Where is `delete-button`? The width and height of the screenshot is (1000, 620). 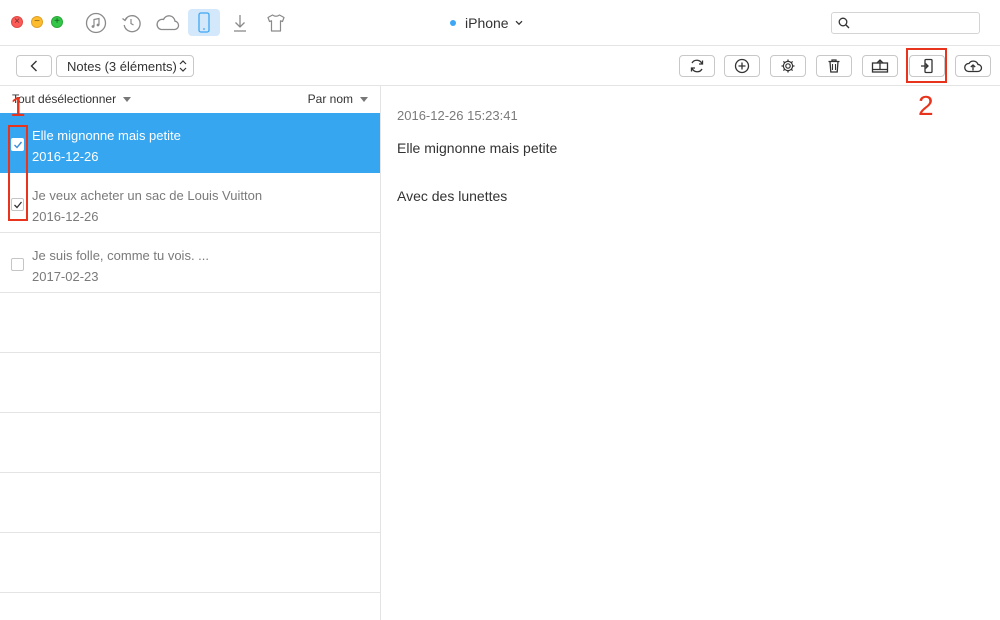 delete-button is located at coordinates (834, 66).